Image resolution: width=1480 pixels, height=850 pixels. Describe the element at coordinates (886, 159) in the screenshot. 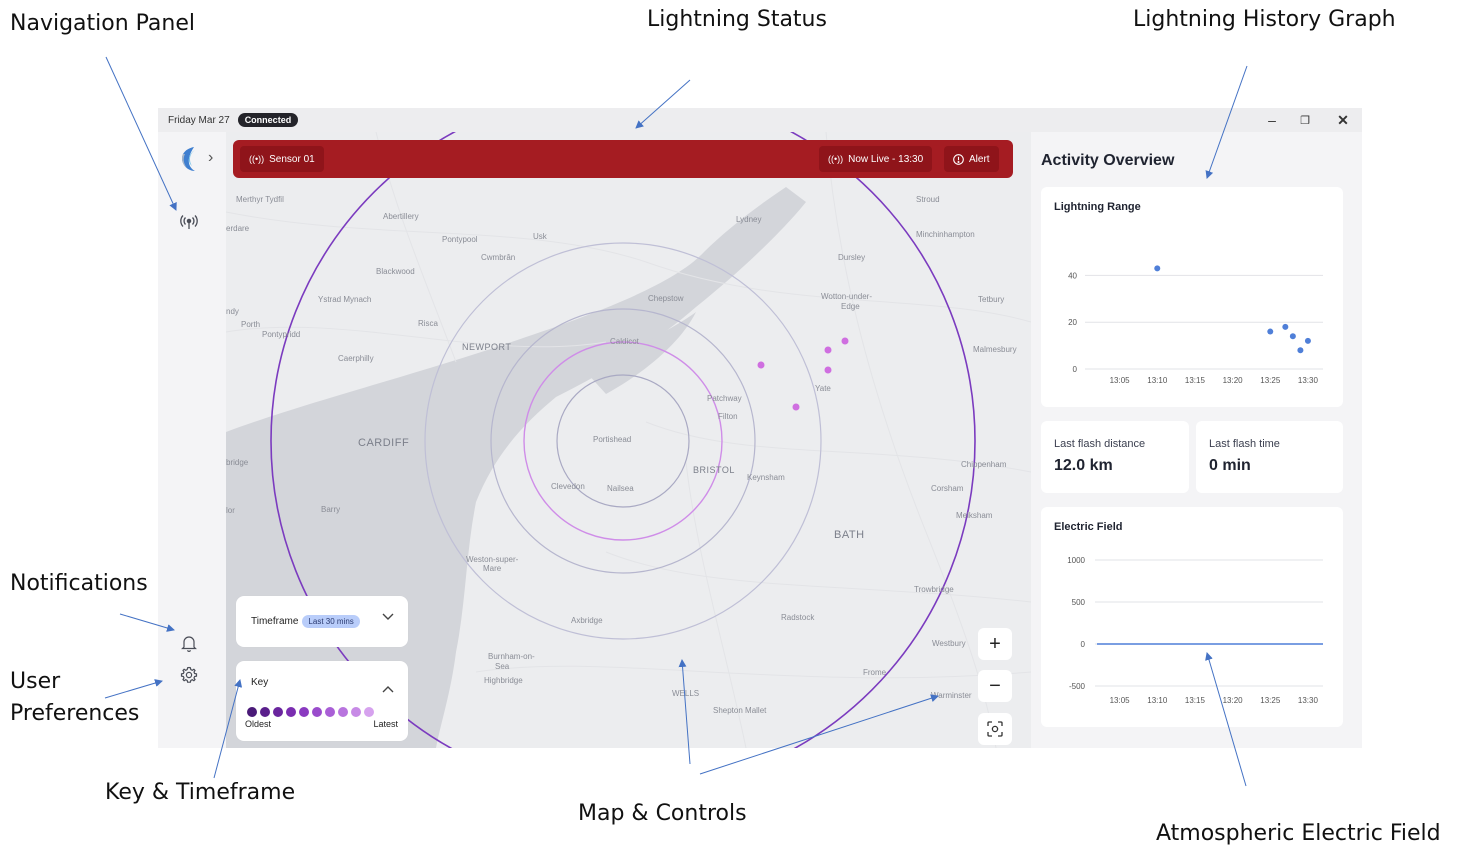

I see `live-status-label: Now Live - 13:30` at that location.